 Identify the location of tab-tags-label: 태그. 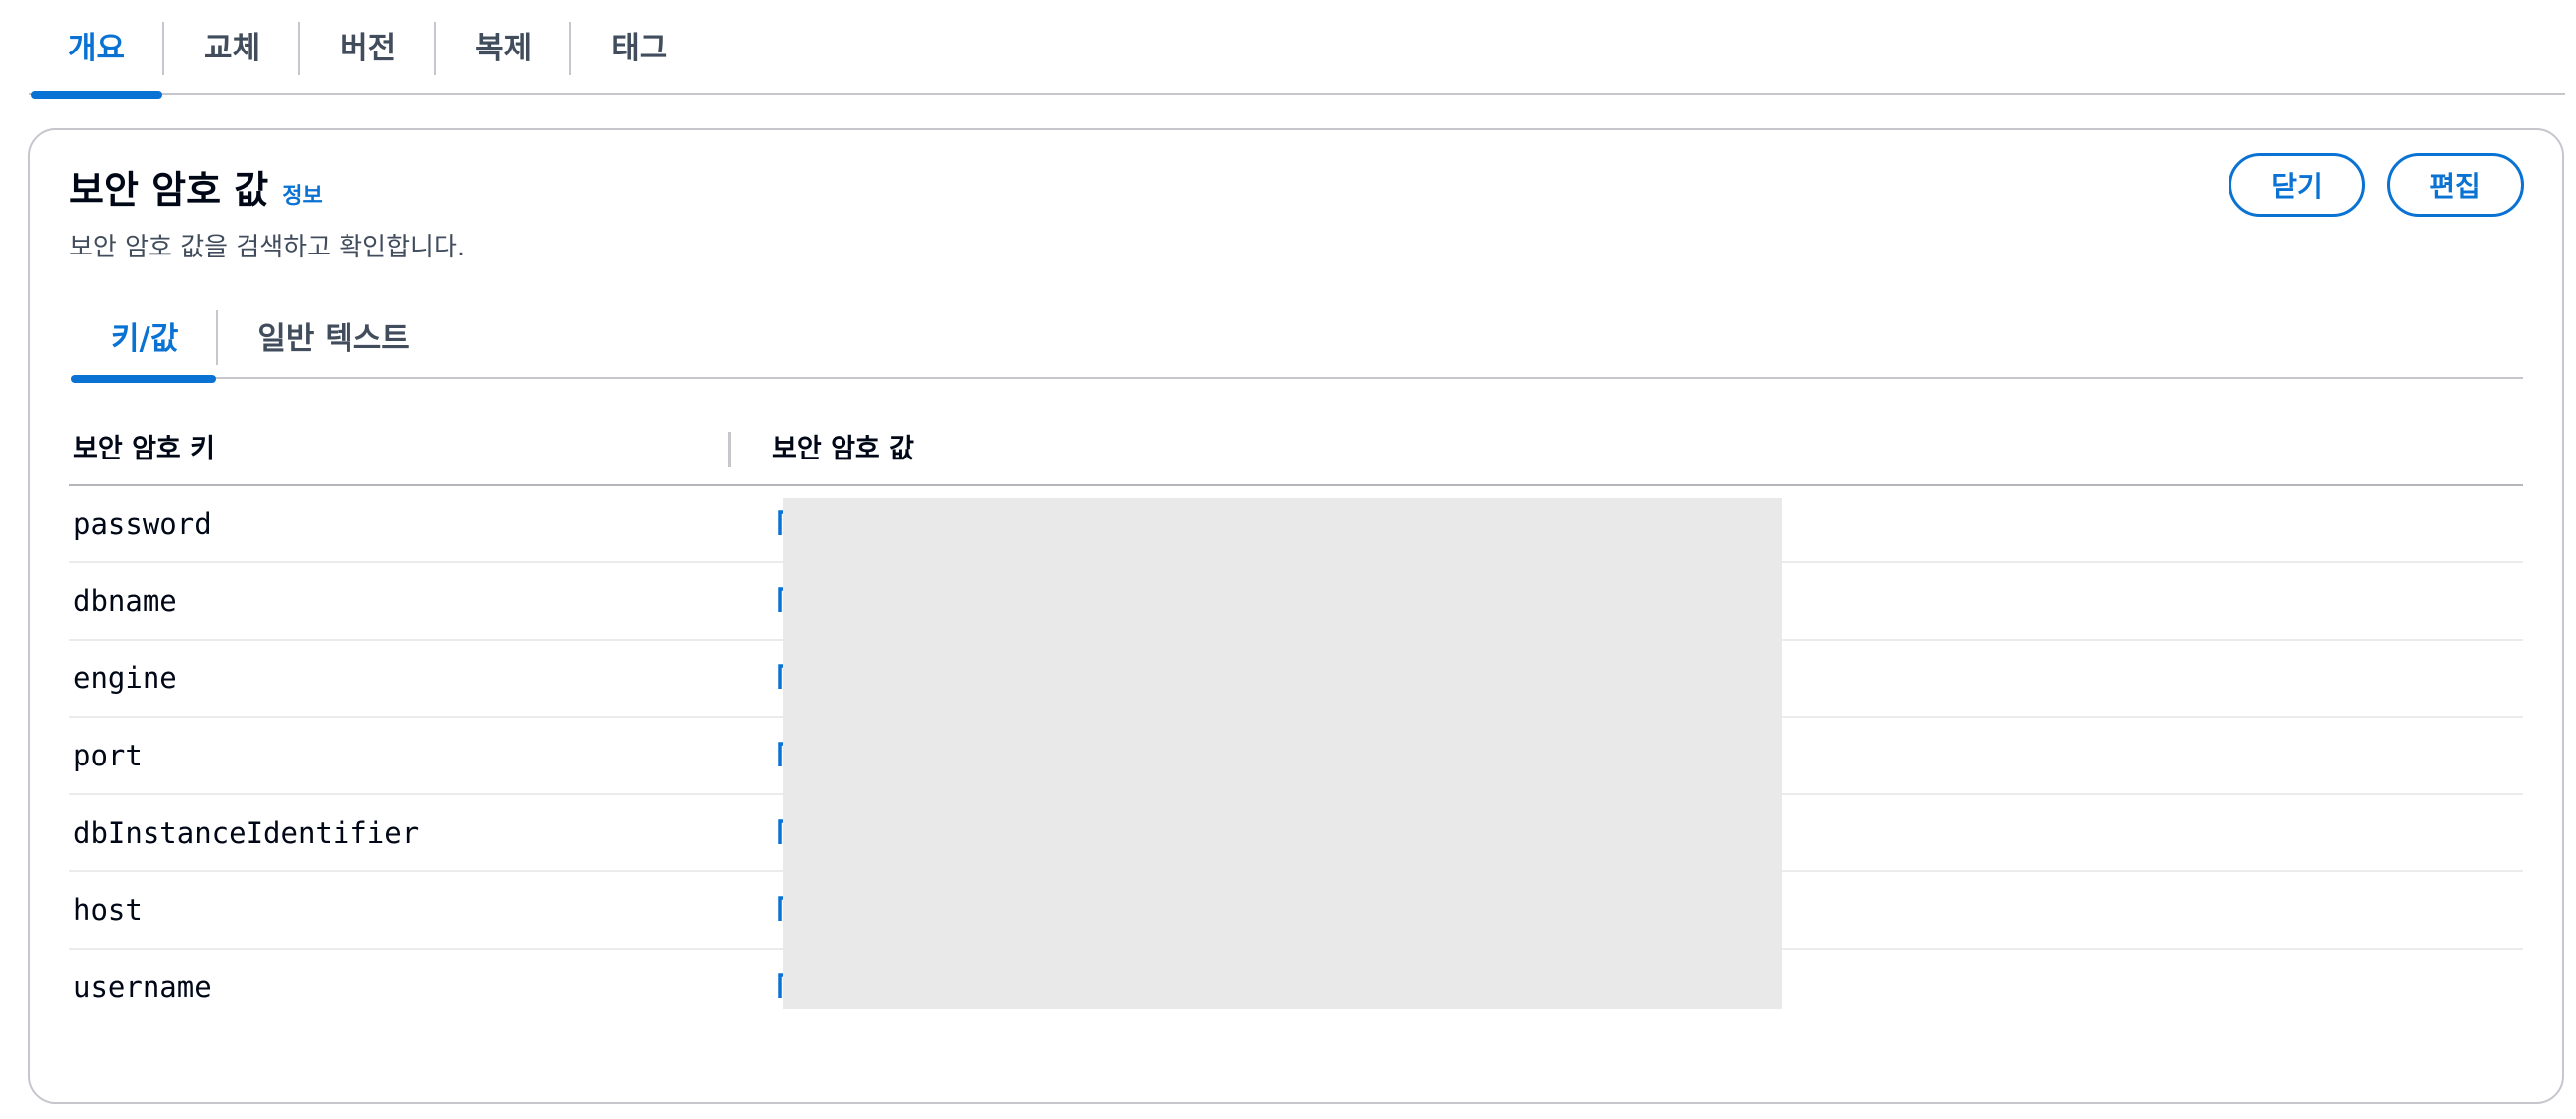
(640, 48).